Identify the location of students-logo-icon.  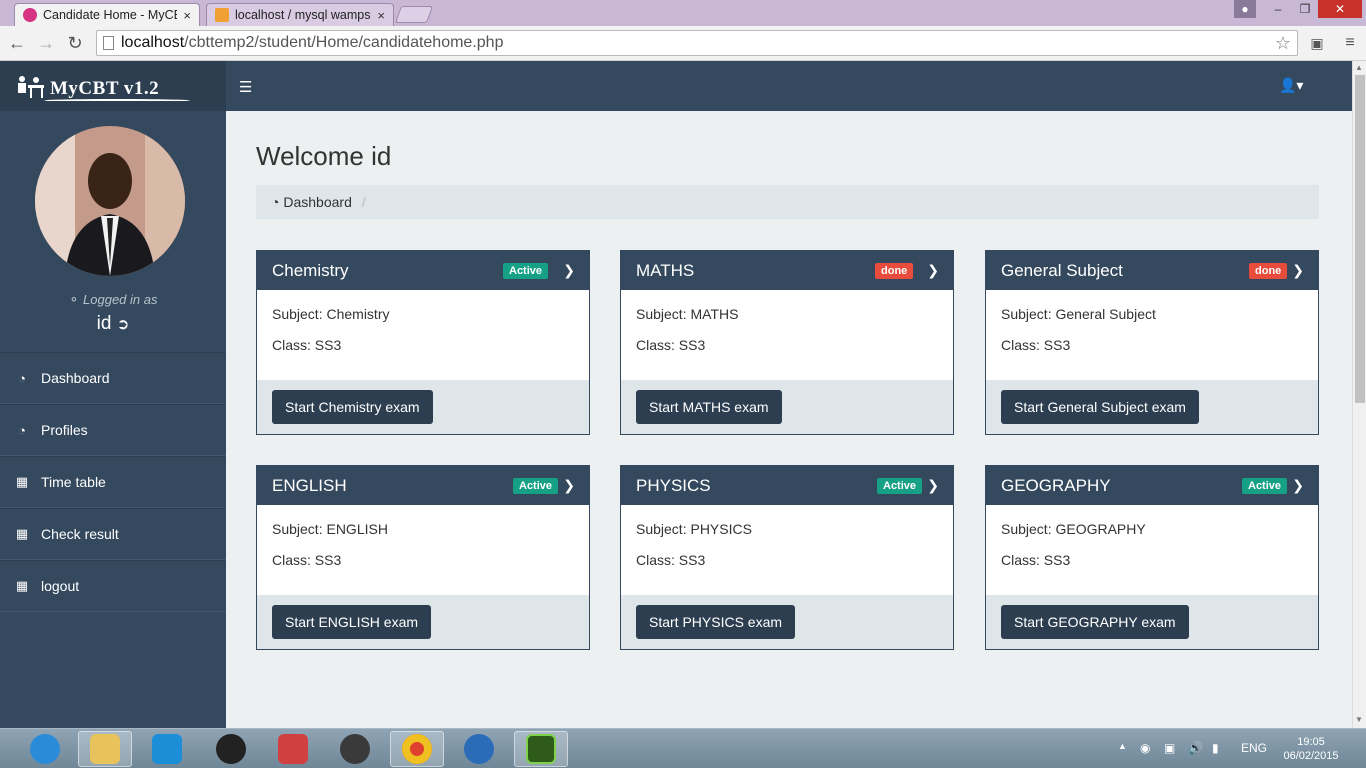
(31, 87).